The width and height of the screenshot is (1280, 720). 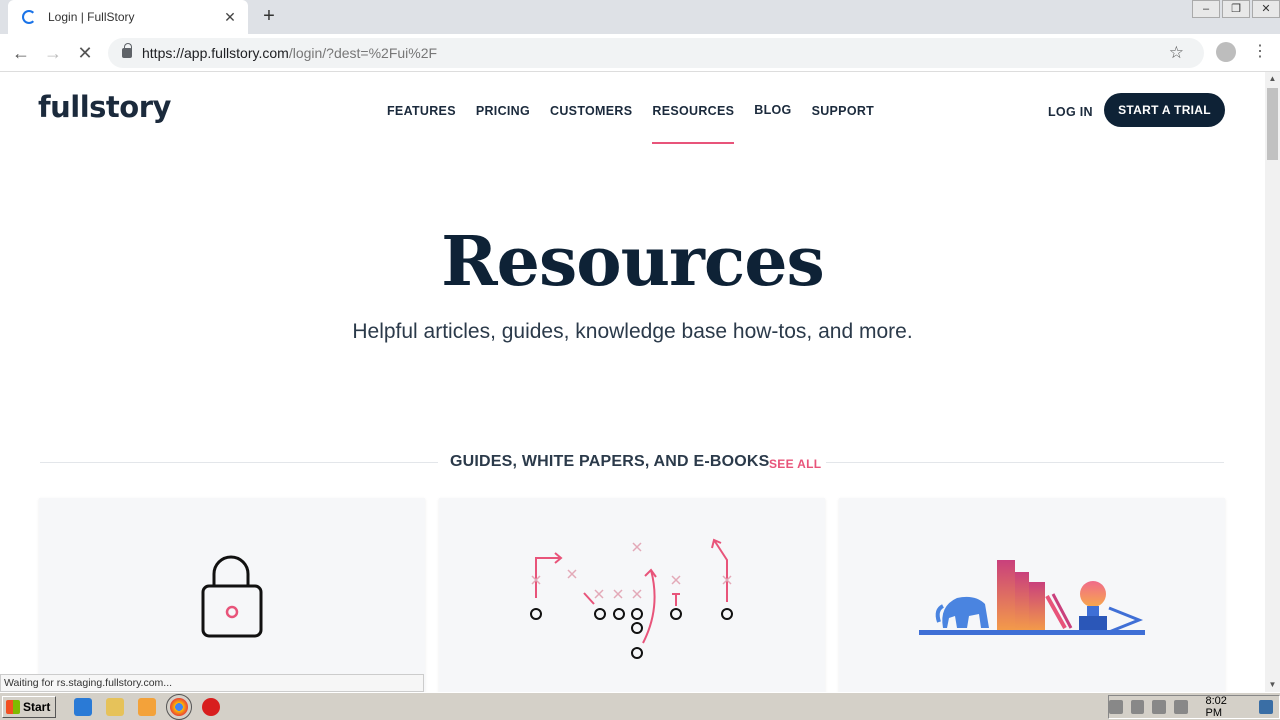 I want to click on close-tab-icon: ✕, so click(x=230, y=17).